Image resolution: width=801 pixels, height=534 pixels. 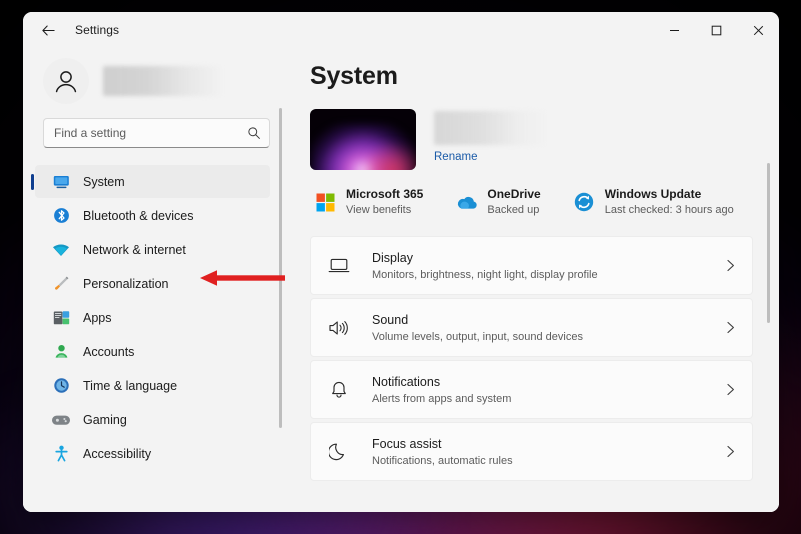 I want to click on speaker-icon, so click(x=339, y=328).